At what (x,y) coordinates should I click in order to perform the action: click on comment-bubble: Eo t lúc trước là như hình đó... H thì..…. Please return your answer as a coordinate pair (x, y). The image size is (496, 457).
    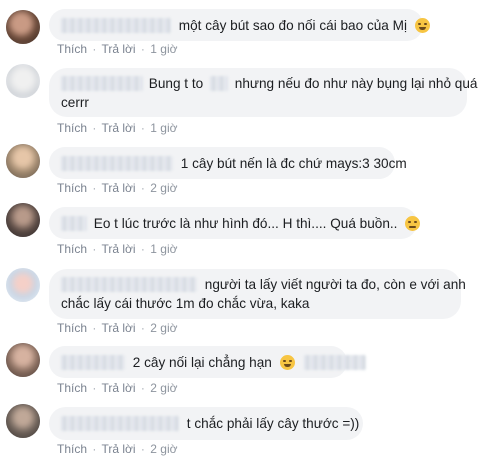
    Looking at the image, I should click on (235, 223).